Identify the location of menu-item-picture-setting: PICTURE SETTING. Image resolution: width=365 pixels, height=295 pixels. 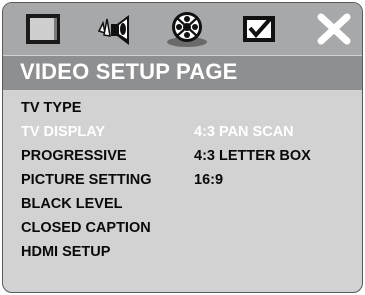
(86, 180).